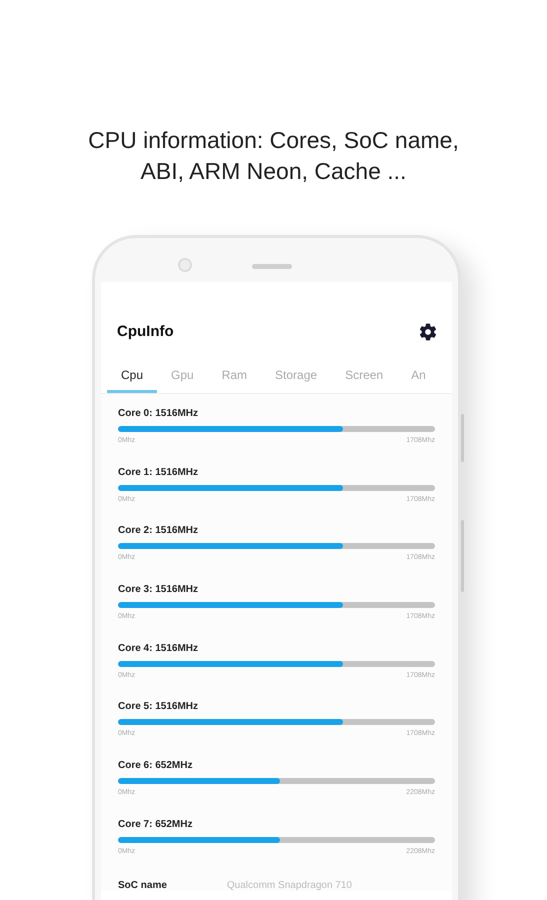  Describe the element at coordinates (185, 265) in the screenshot. I see `camera-icon` at that location.